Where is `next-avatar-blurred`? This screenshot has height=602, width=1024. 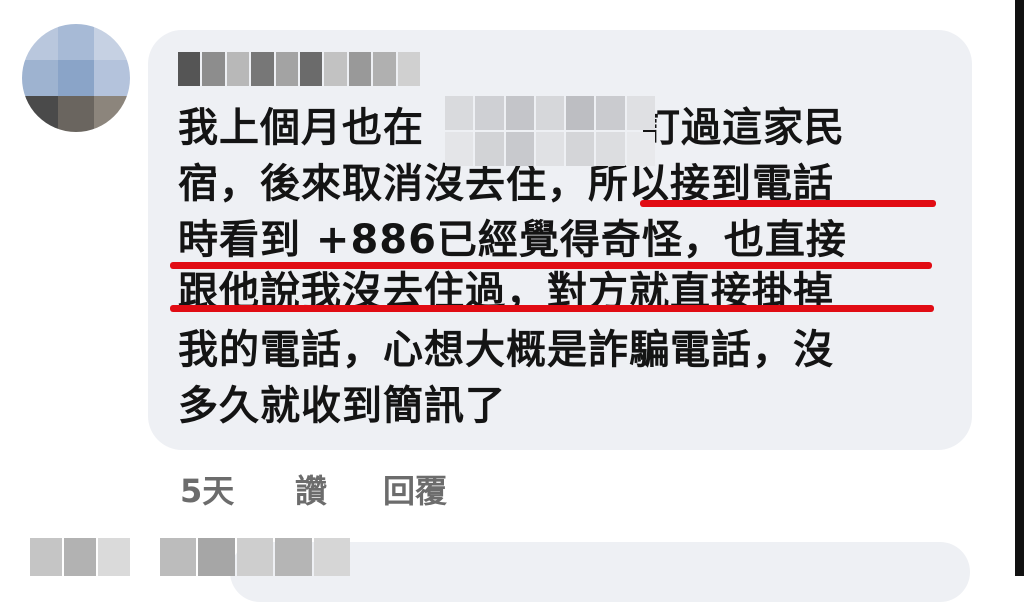 next-avatar-blurred is located at coordinates (80, 557).